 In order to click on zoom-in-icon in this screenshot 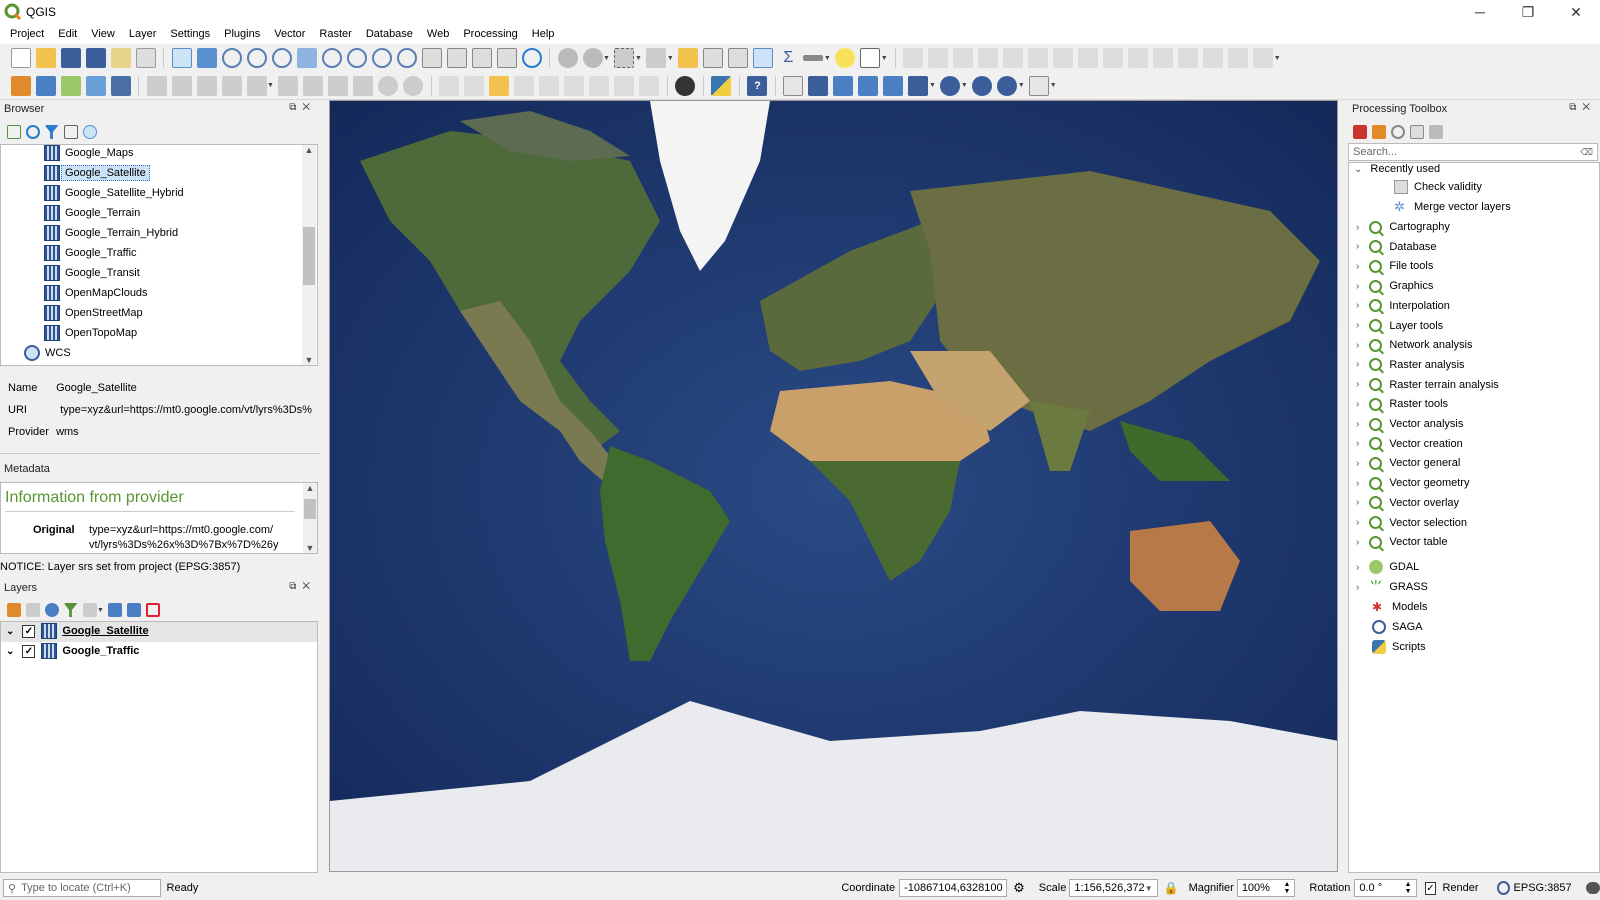, I will do `click(231, 58)`.